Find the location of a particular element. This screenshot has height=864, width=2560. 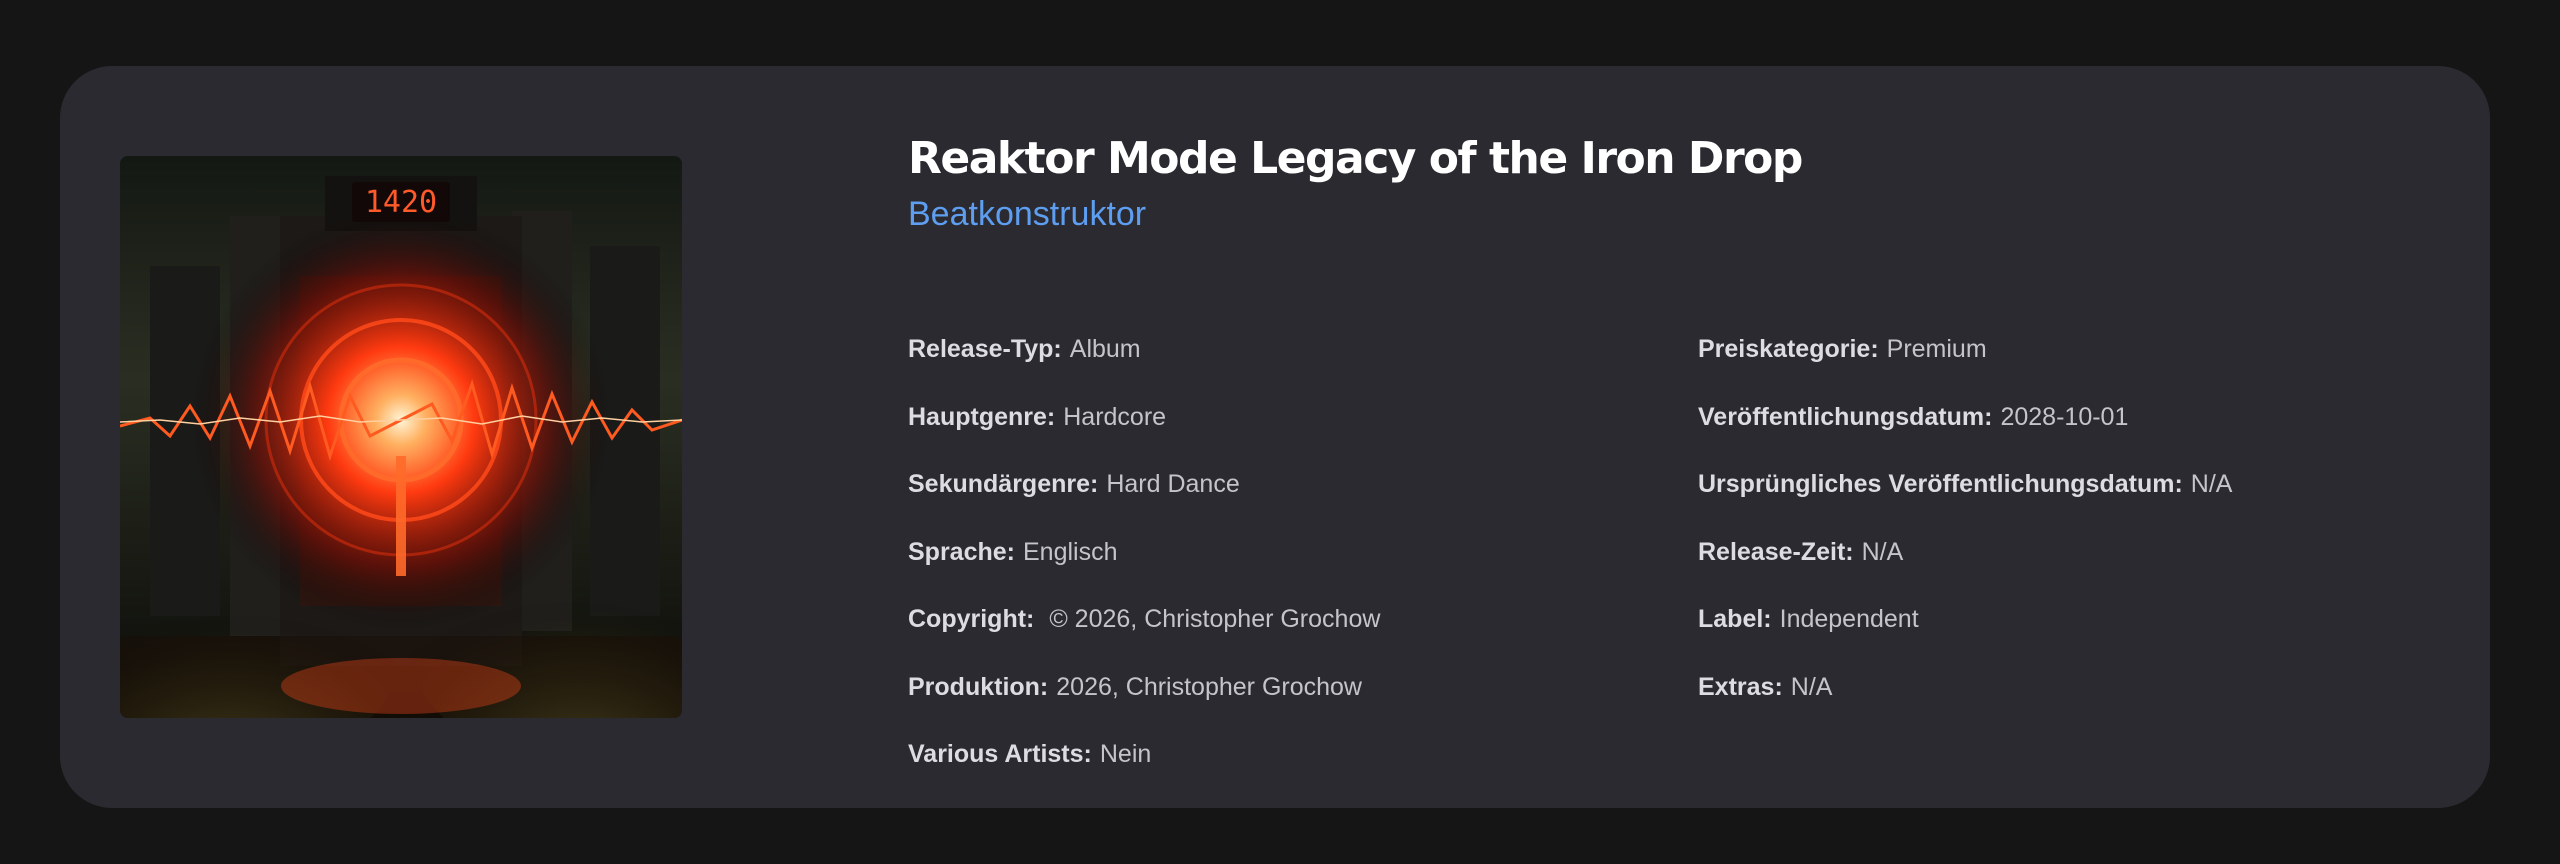

detail-price-category: Preiskategorie: Premium is located at coordinates (1965, 366).